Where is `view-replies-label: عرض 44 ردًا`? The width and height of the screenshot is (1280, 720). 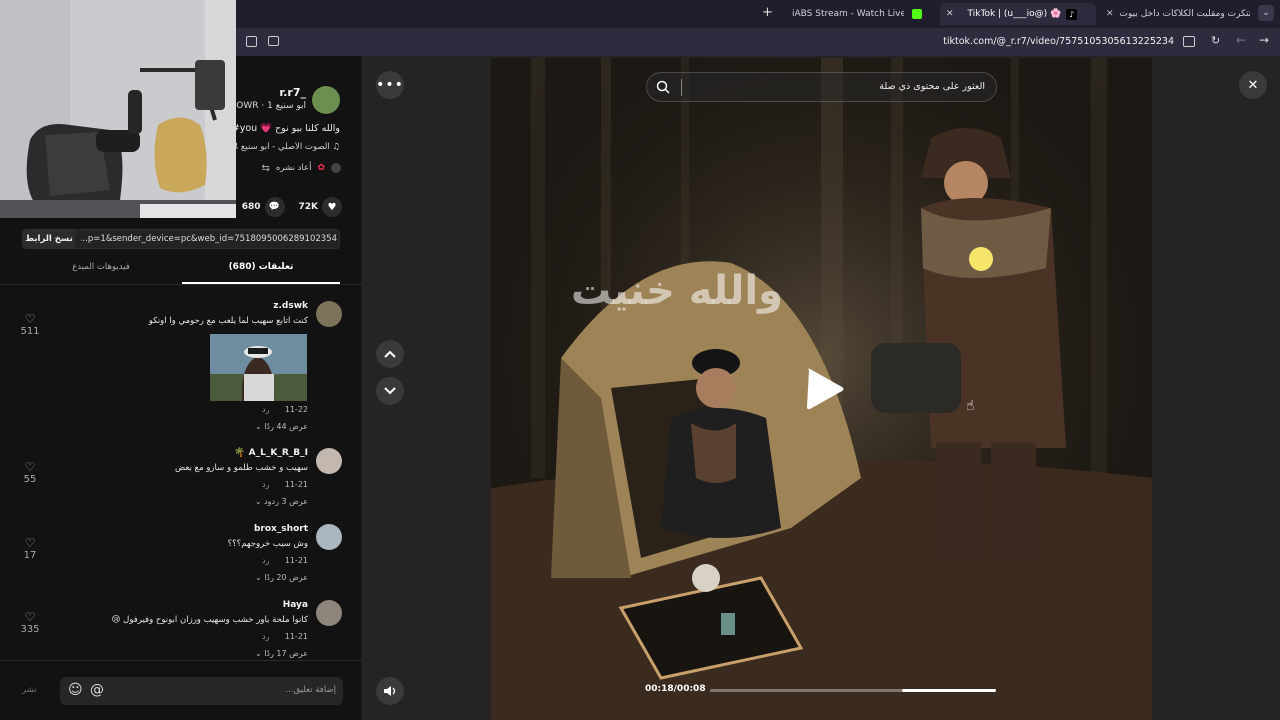
view-replies-label: عرض 44 ردًا is located at coordinates (286, 426).